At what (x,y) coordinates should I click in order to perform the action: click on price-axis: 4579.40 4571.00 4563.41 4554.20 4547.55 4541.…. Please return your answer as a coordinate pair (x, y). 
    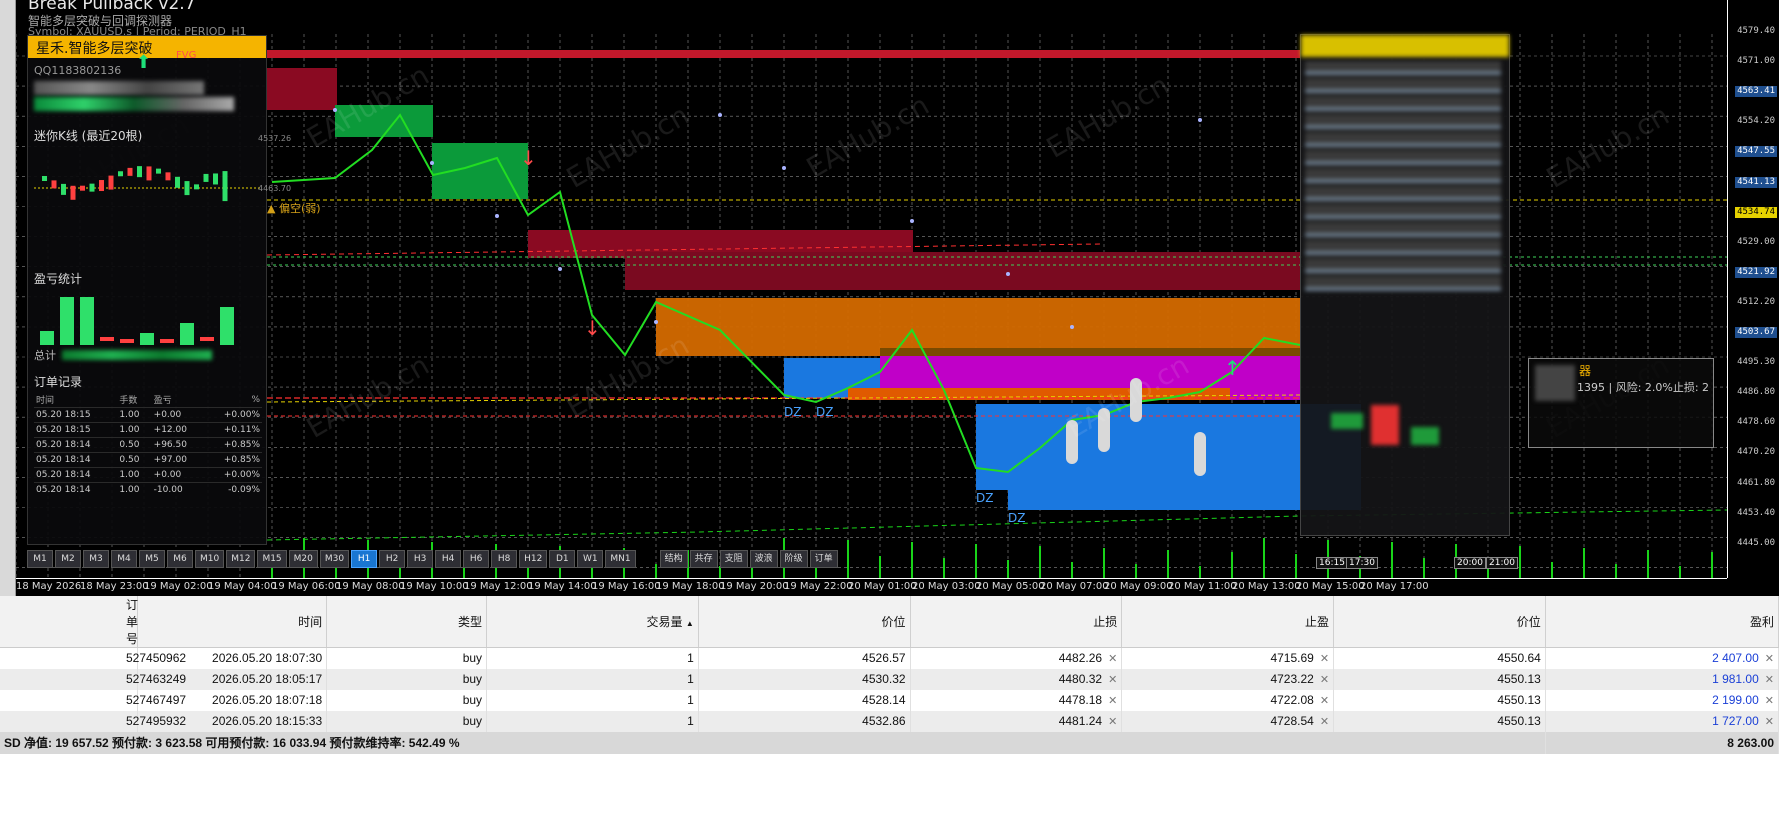
    Looking at the image, I should click on (1753, 289).